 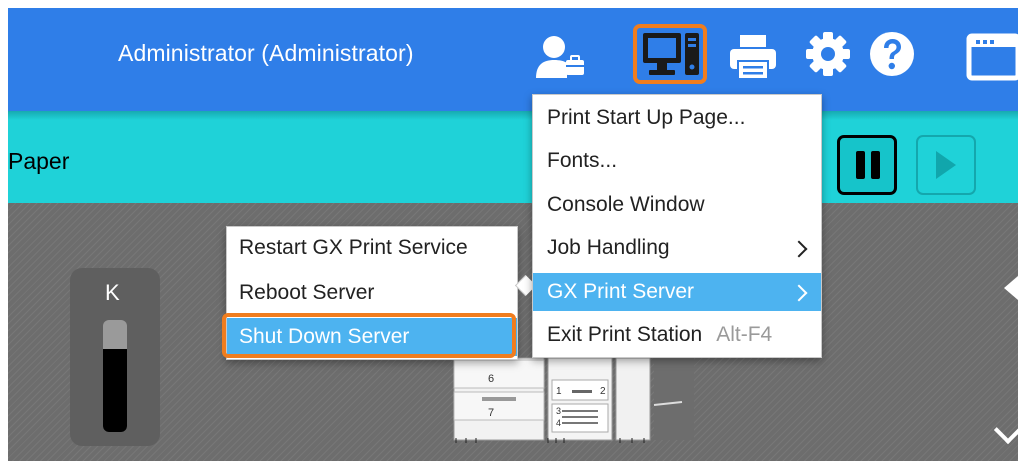 I want to click on tray-label: 7, so click(x=491, y=413).